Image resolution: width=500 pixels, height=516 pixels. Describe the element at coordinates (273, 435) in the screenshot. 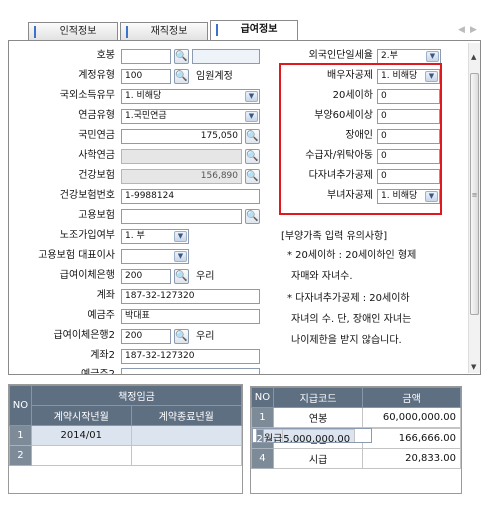

I see `pay-code-cell: 월급` at that location.